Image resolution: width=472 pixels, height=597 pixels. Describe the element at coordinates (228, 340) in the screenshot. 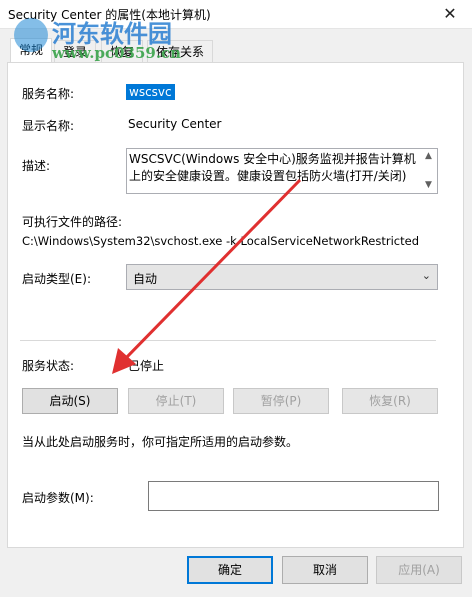

I see `separator` at that location.